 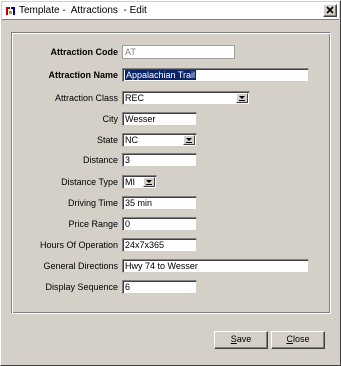 What do you see at coordinates (301, 339) in the screenshot?
I see `close-button-label: lose` at bounding box center [301, 339].